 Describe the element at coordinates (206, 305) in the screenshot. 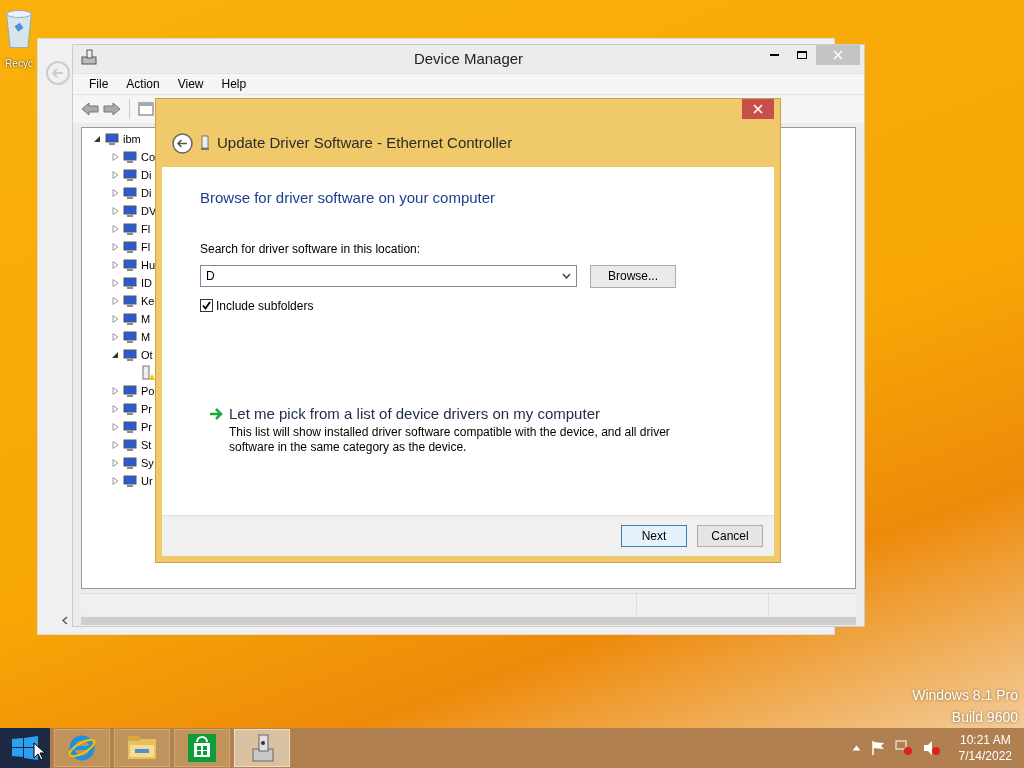

I see `checkbox` at that location.